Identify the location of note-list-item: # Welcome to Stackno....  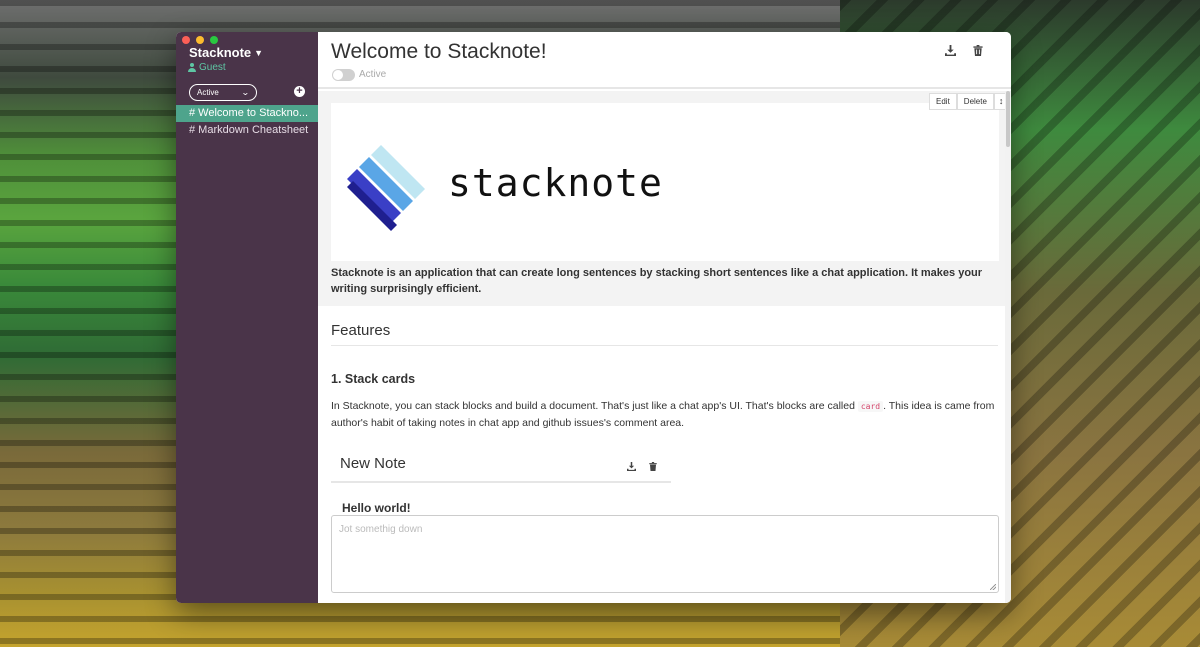
(247, 113).